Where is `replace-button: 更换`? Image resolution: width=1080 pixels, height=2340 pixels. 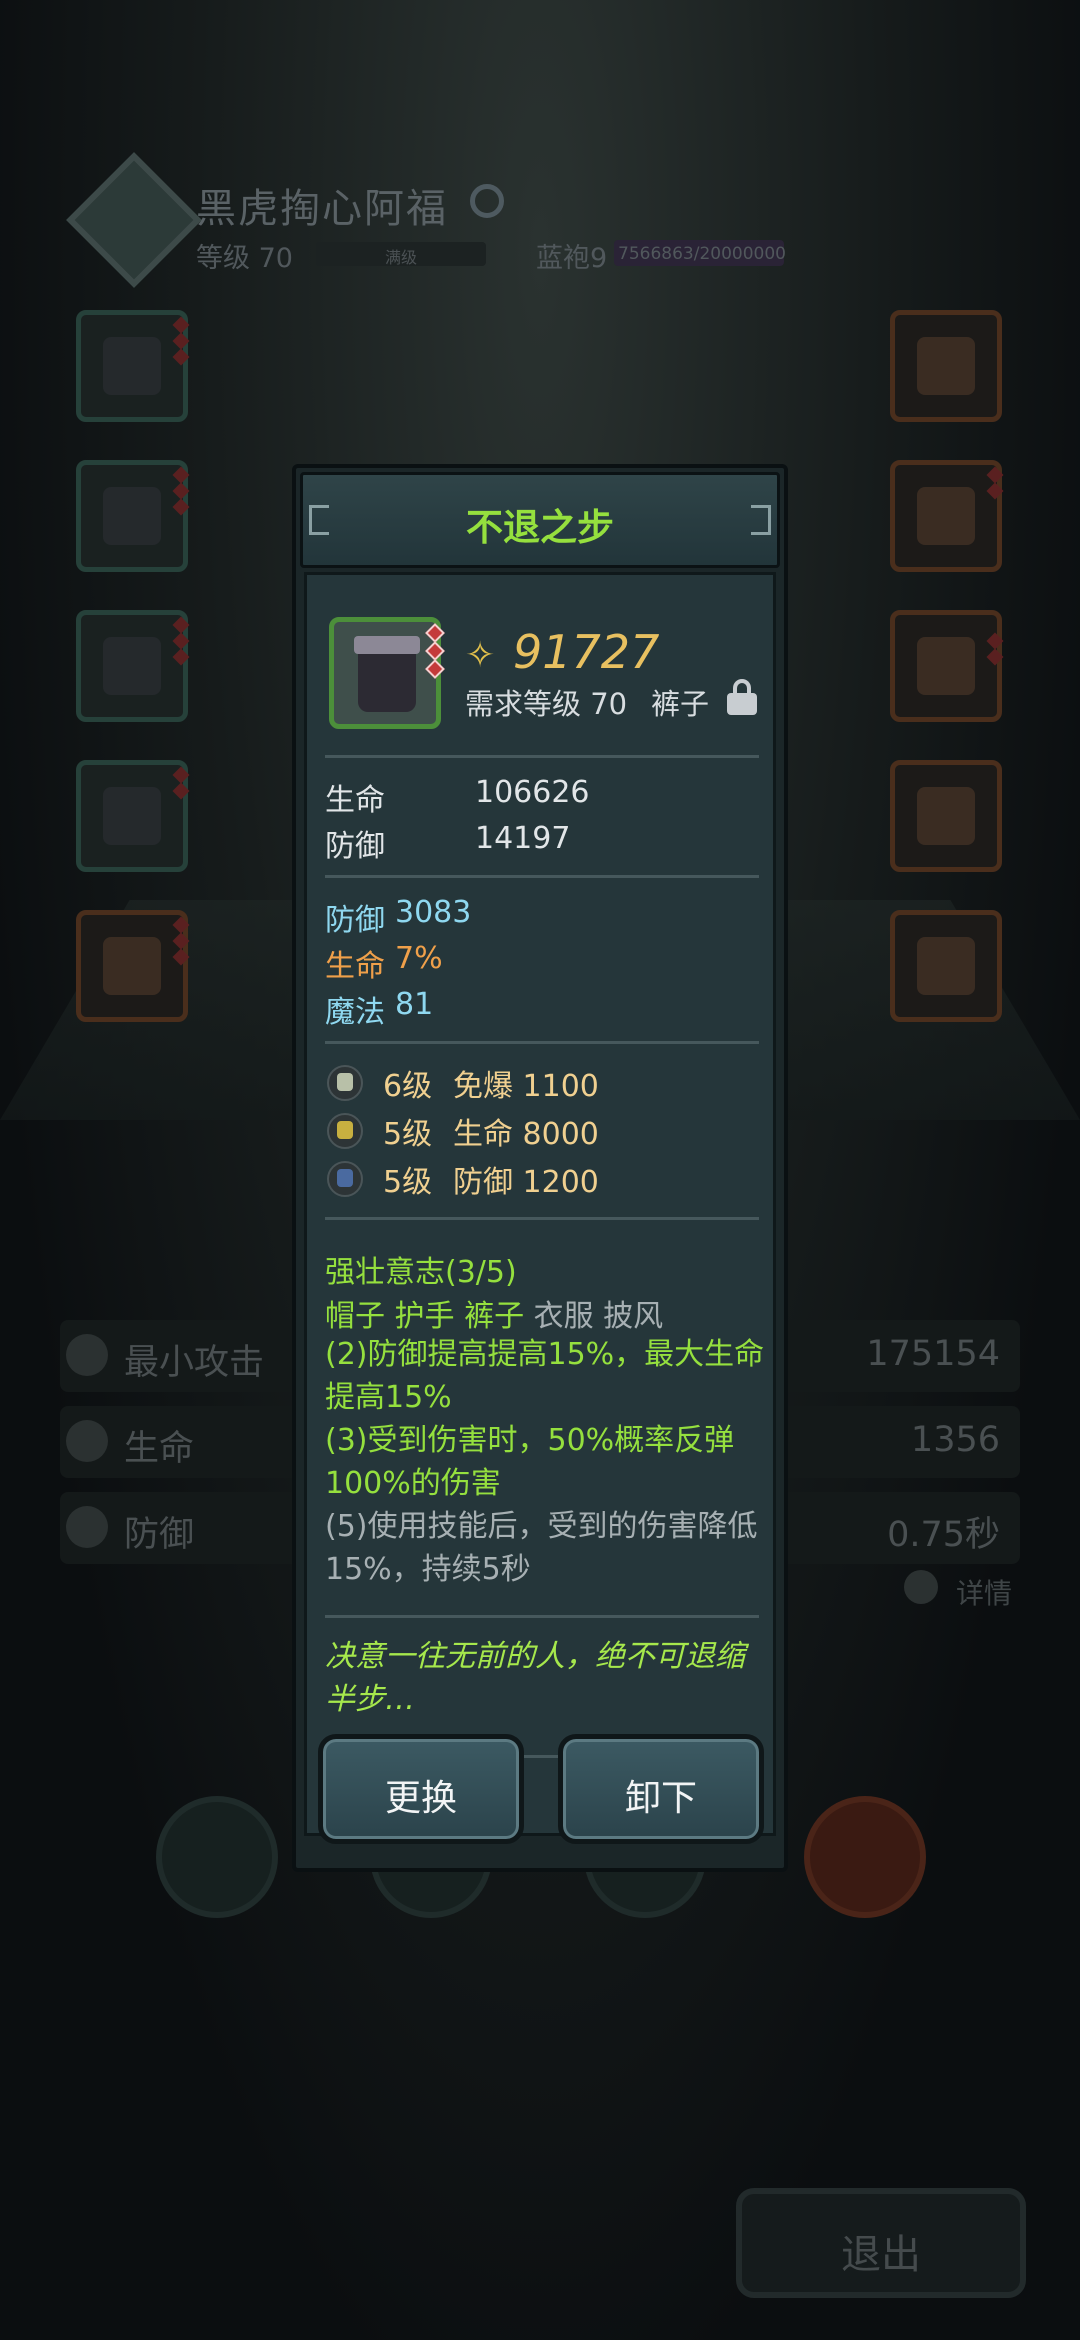
replace-button: 更换 is located at coordinates (421, 1789).